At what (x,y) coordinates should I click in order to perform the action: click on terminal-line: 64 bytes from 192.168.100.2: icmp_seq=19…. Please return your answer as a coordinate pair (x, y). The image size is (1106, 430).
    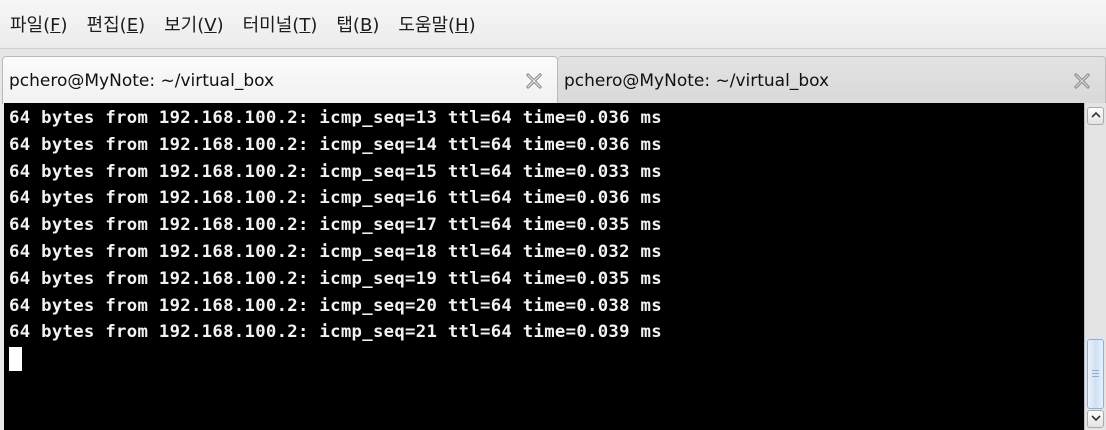
    Looking at the image, I should click on (335, 278).